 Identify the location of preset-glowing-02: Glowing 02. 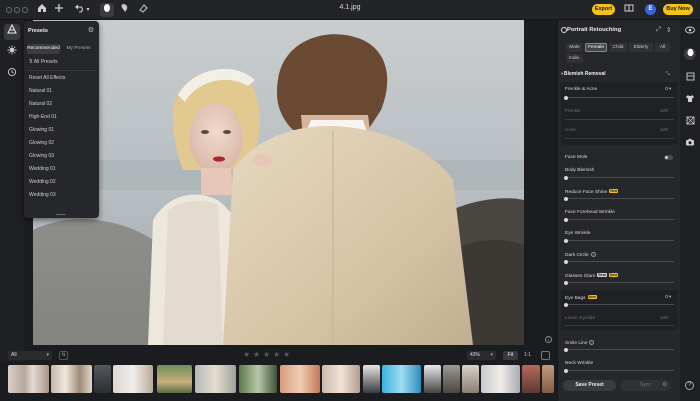
(41, 143).